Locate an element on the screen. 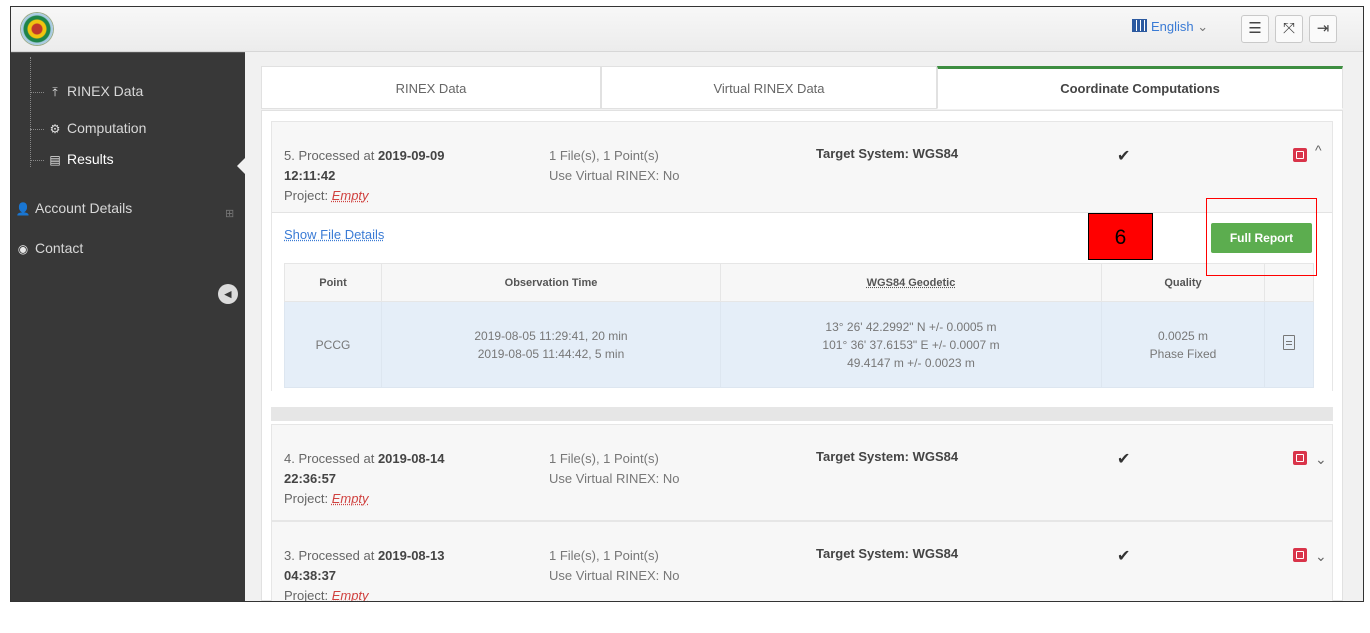 Image resolution: width=1370 pixels, height=633 pixels. col-point: Point is located at coordinates (333, 282).